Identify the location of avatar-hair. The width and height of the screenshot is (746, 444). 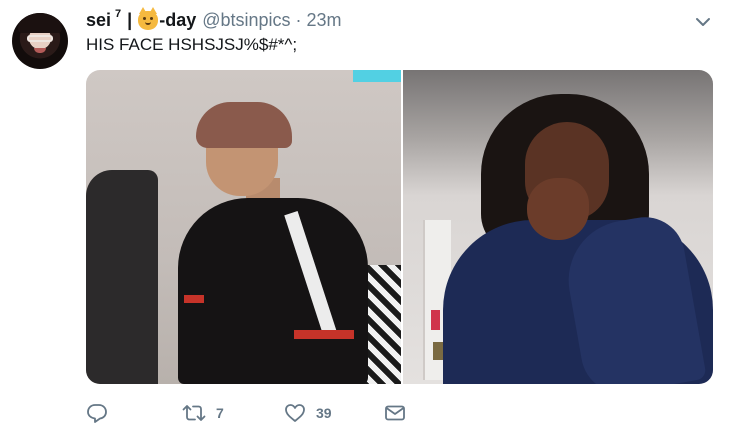
(40, 23).